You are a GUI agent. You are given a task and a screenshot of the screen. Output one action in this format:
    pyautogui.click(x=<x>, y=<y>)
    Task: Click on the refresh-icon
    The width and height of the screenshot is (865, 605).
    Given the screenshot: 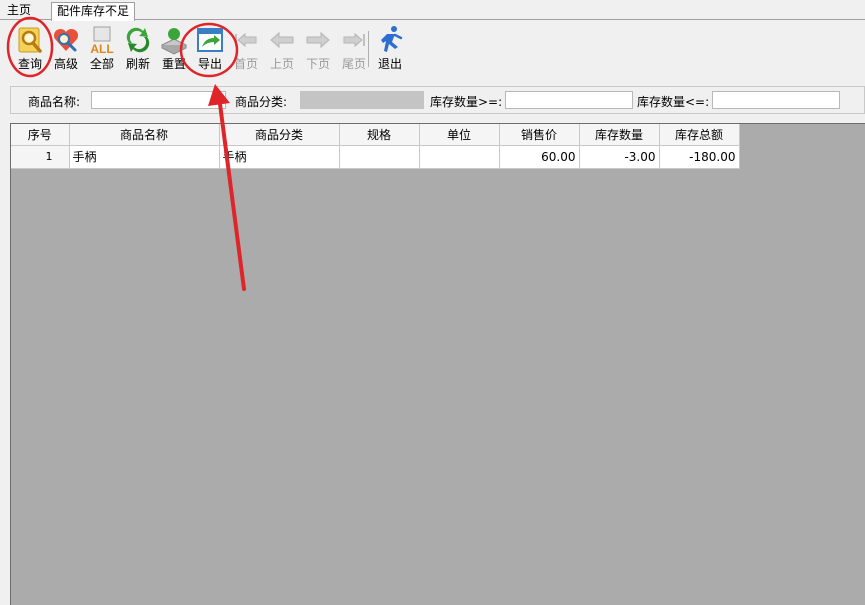 What is the action you would take?
    pyautogui.click(x=138, y=40)
    